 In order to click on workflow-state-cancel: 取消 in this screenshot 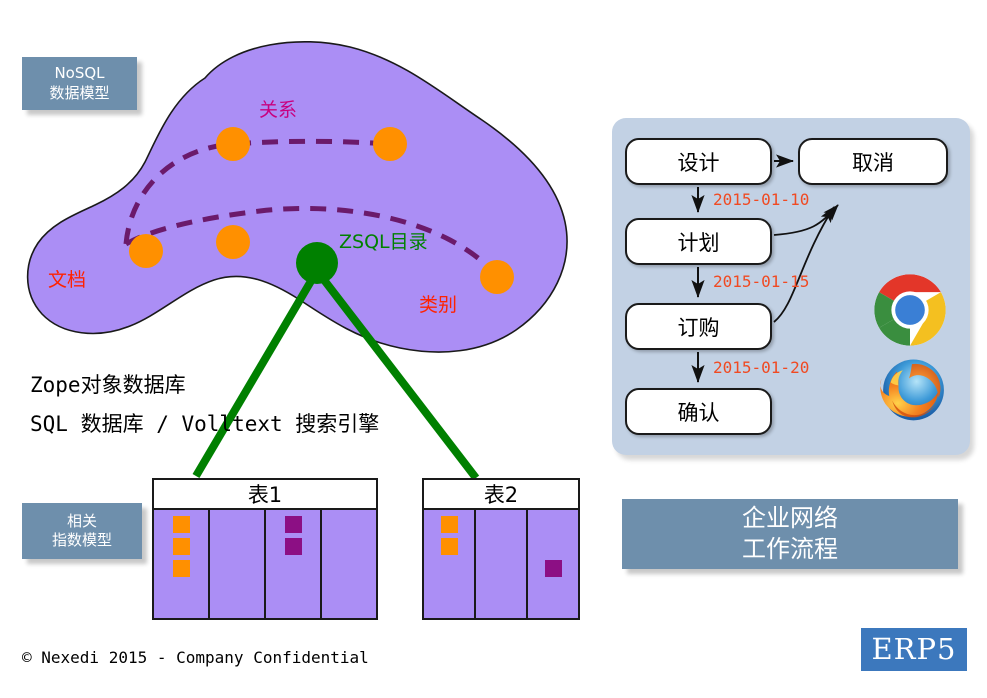, I will do `click(873, 161)`.